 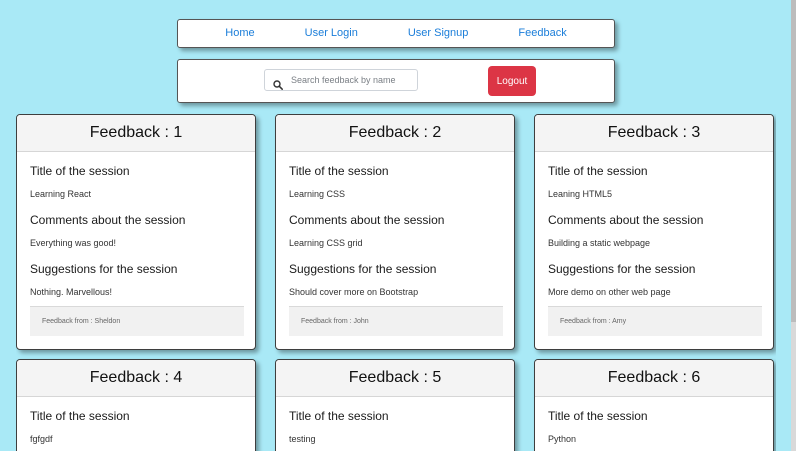 What do you see at coordinates (512, 81) in the screenshot?
I see `logout-button: Logout` at bounding box center [512, 81].